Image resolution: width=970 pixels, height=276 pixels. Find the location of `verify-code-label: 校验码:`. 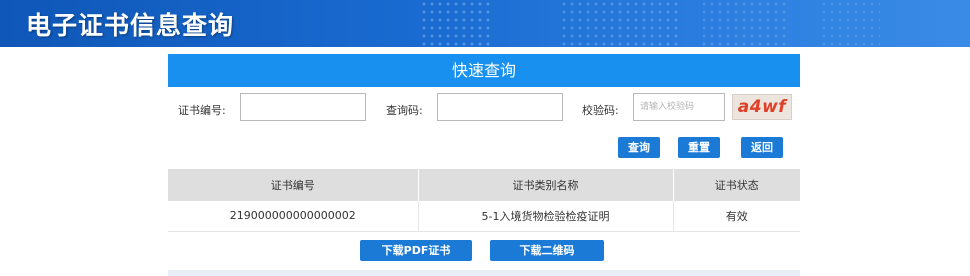

verify-code-label: 校验码: is located at coordinates (600, 110).